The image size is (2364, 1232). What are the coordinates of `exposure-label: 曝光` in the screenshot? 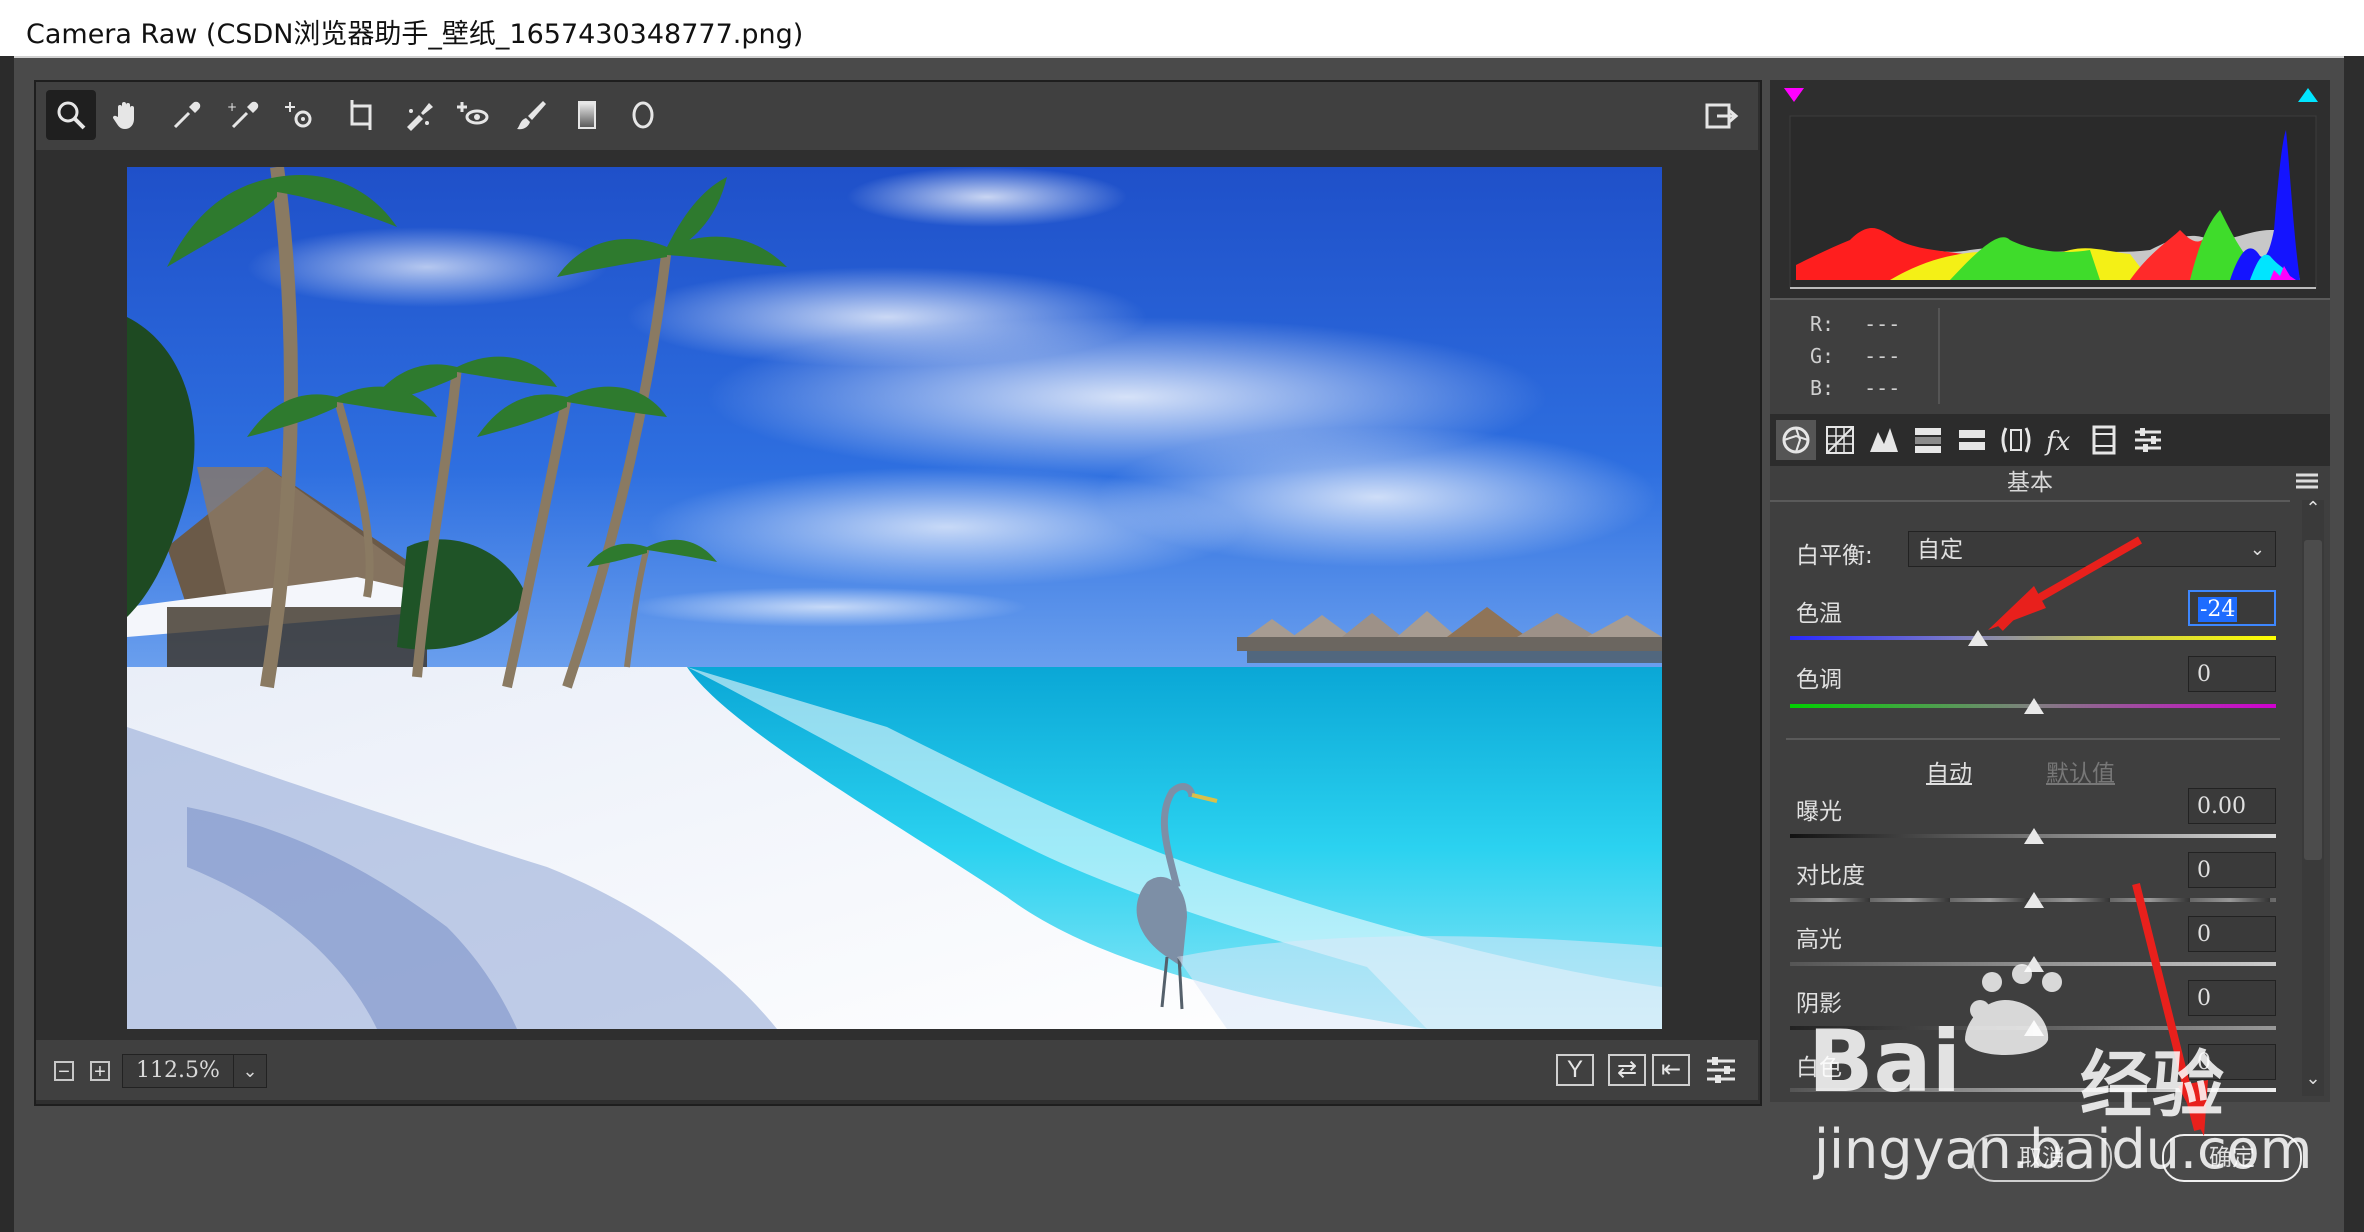 It's located at (1819, 812).